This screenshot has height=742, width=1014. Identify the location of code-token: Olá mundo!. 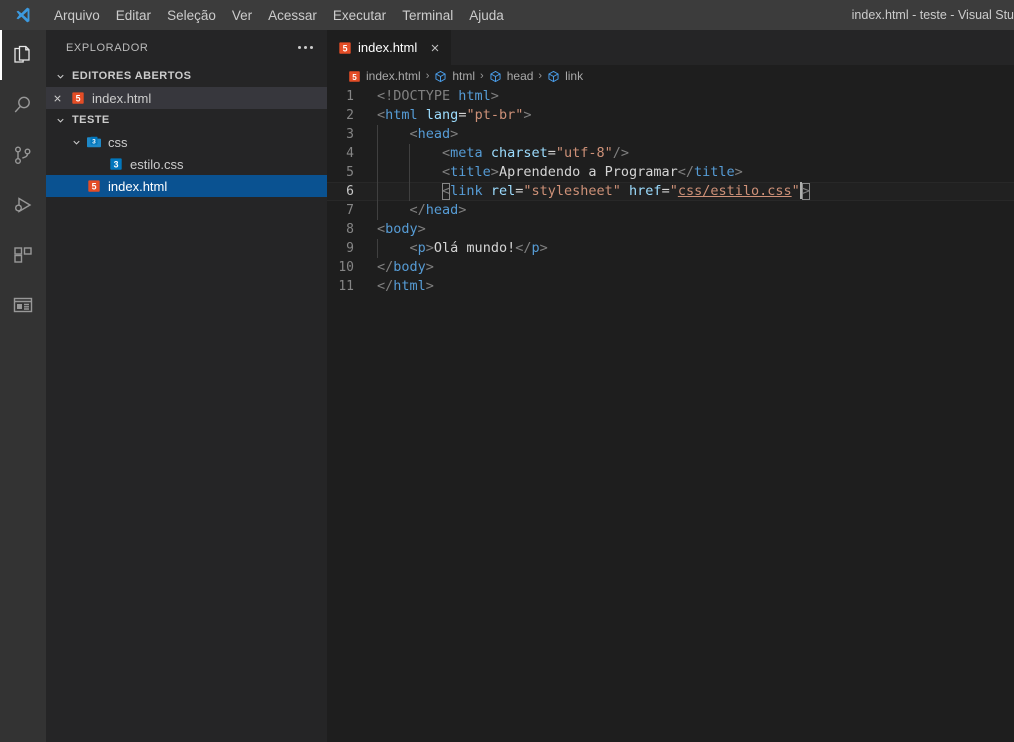
(474, 248).